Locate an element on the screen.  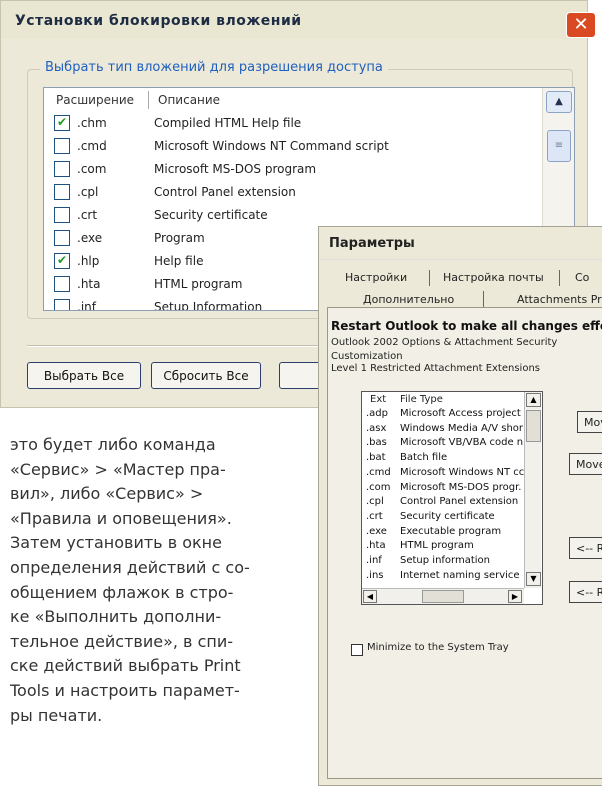
file-type-label: Control Panel extension is located at coordinates (459, 502).